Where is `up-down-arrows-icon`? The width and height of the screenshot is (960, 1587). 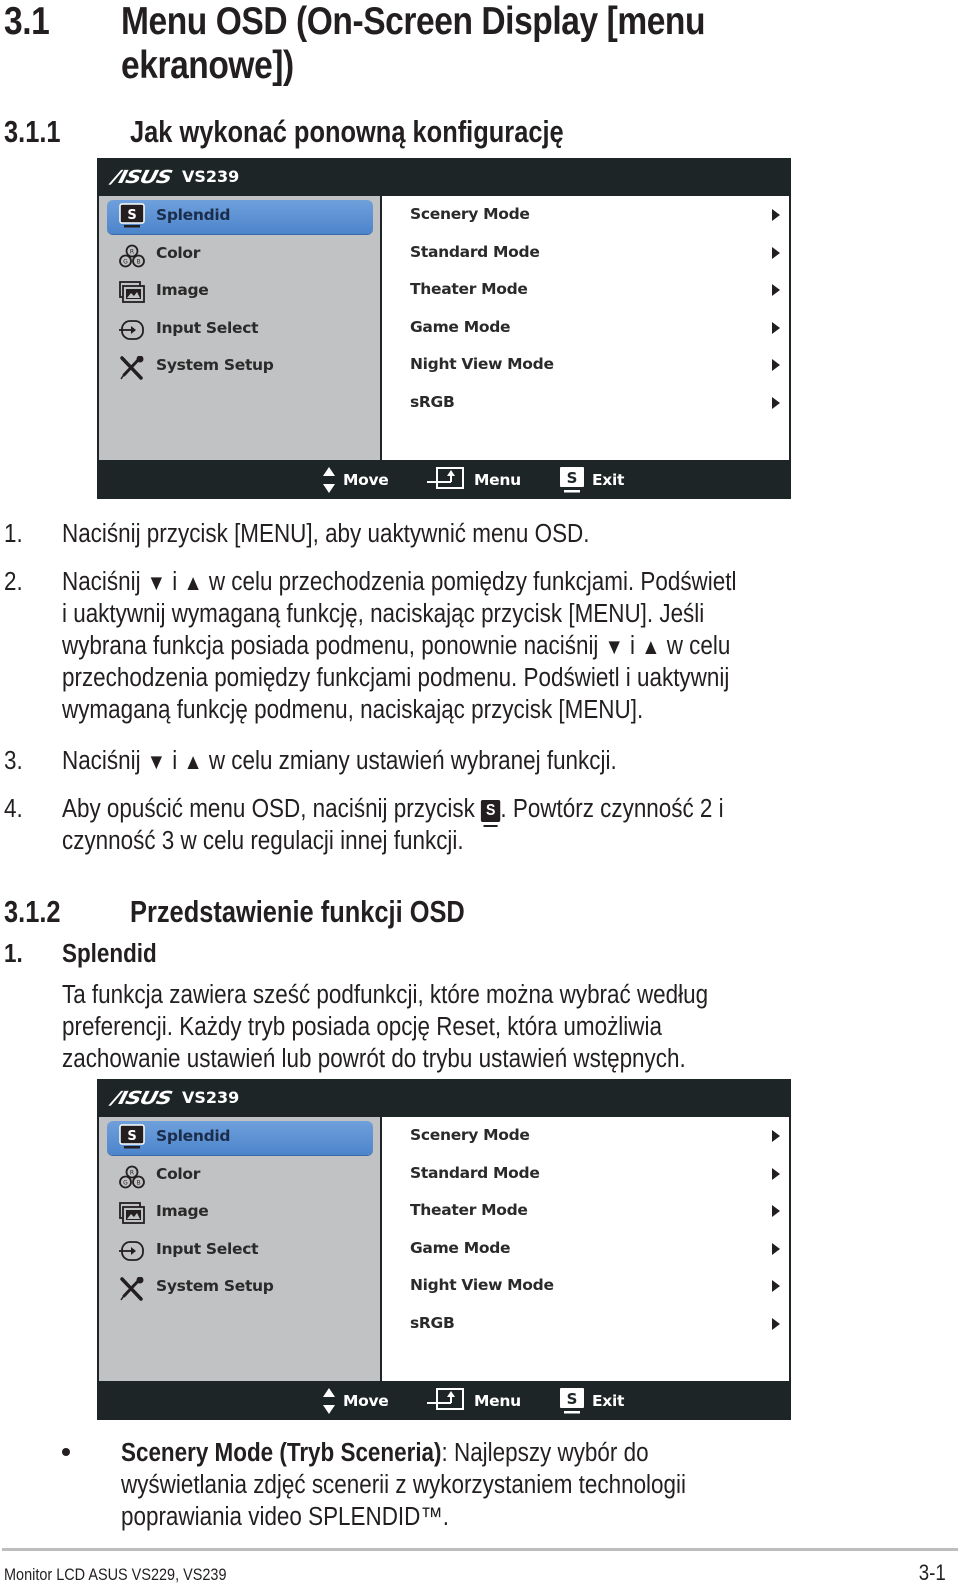 up-down-arrows-icon is located at coordinates (329, 1403).